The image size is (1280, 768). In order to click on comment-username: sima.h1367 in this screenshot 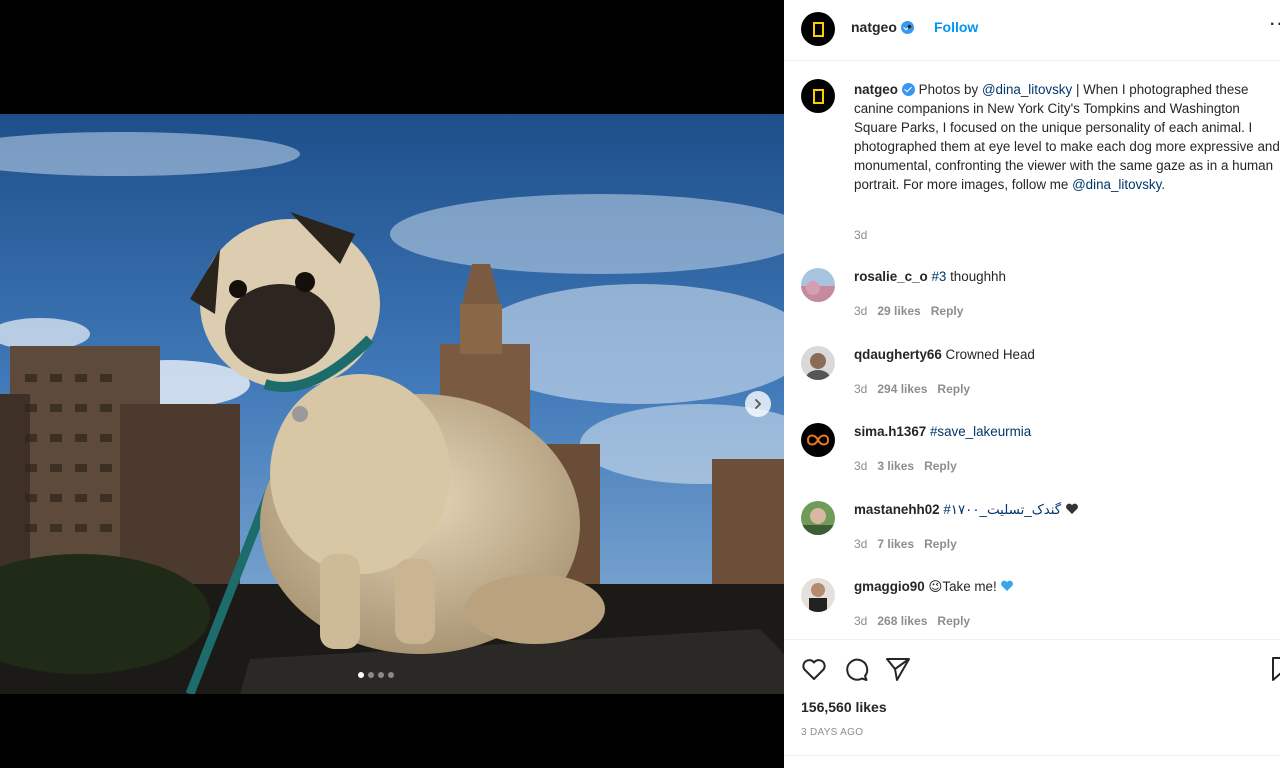, I will do `click(890, 431)`.